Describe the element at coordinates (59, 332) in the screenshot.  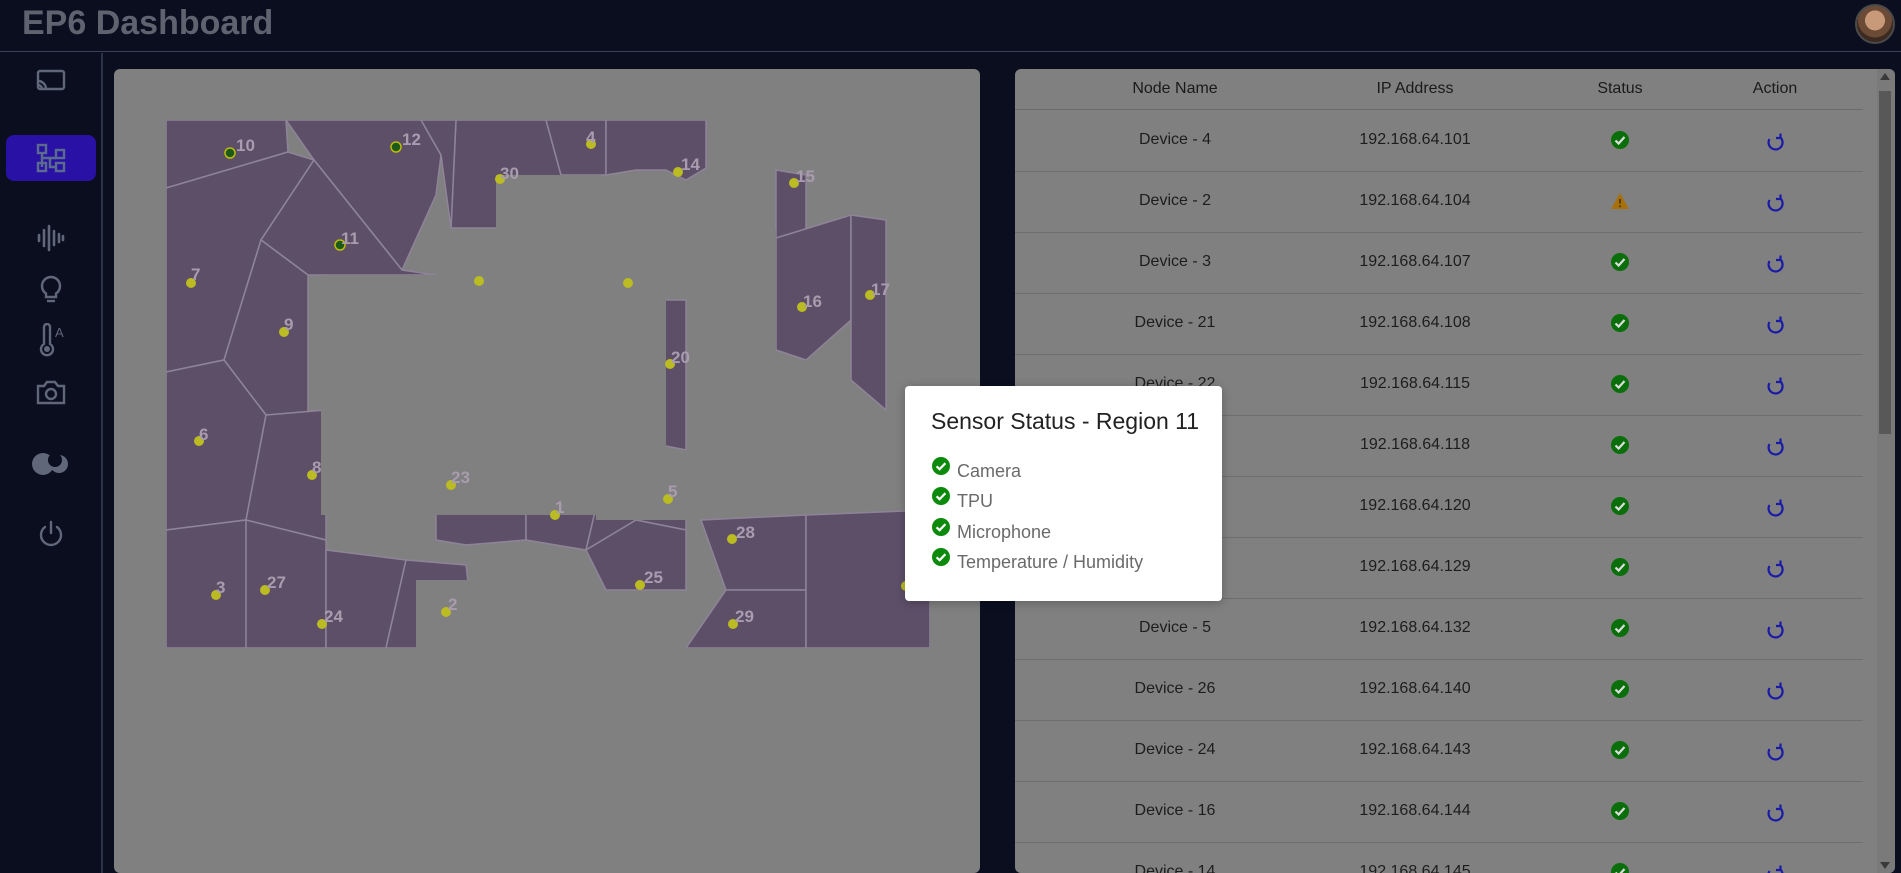
I see `svg-text: A` at that location.